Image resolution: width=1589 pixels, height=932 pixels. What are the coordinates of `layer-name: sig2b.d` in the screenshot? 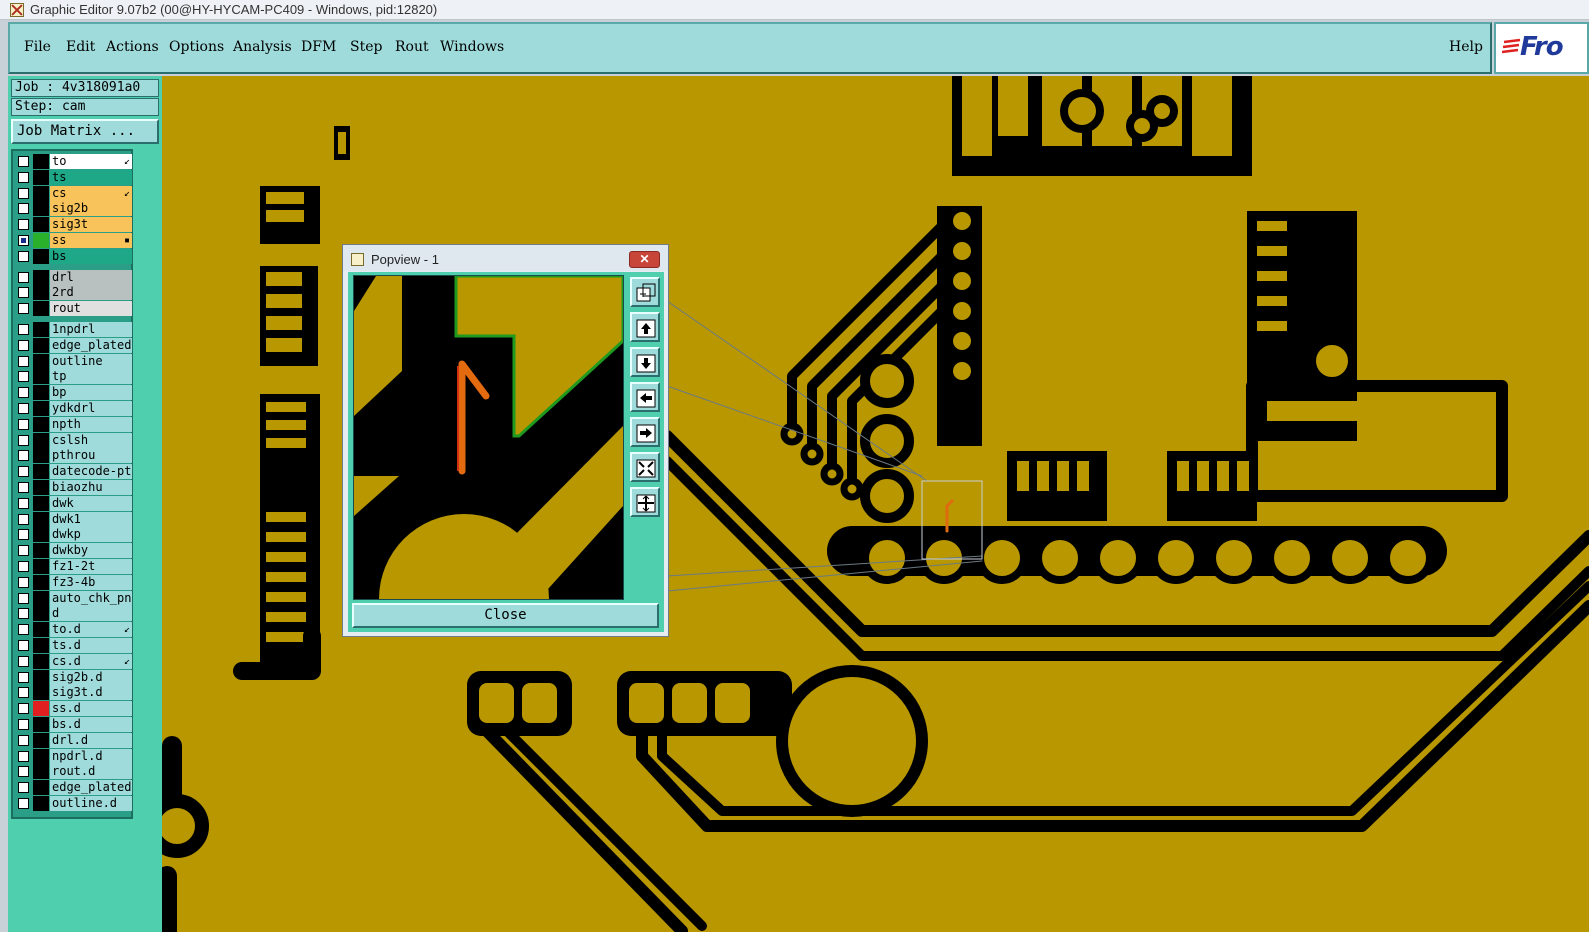 It's located at (91, 677).